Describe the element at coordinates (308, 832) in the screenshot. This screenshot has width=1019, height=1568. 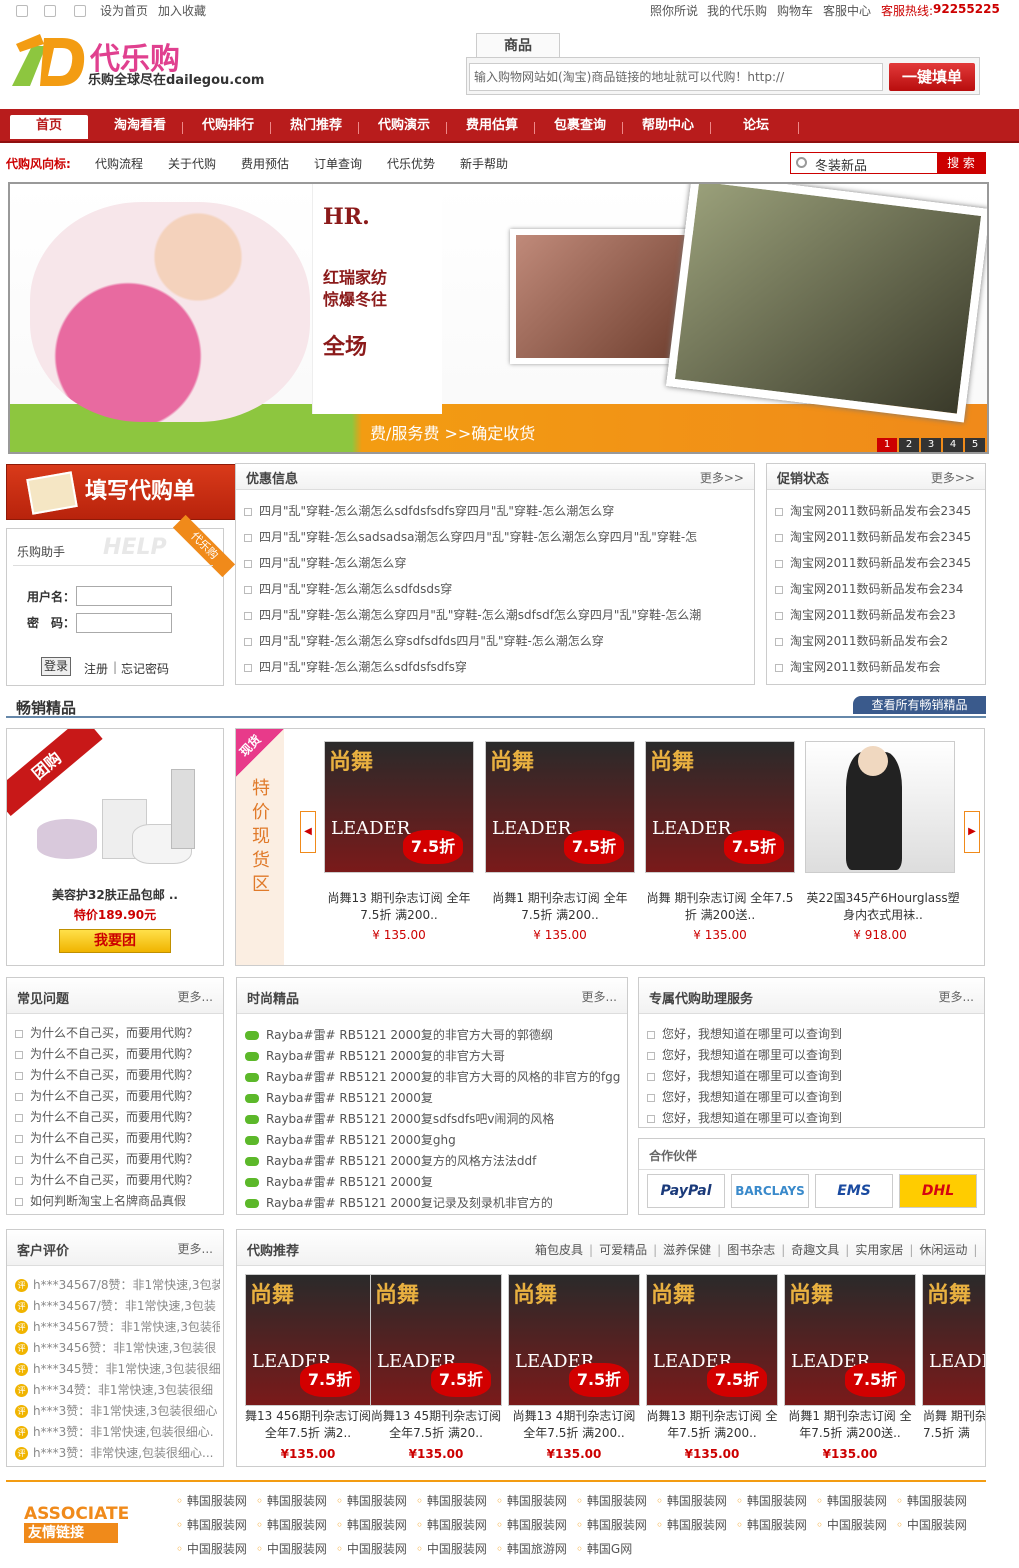
I see `prev-arrow-icon: ◀` at that location.